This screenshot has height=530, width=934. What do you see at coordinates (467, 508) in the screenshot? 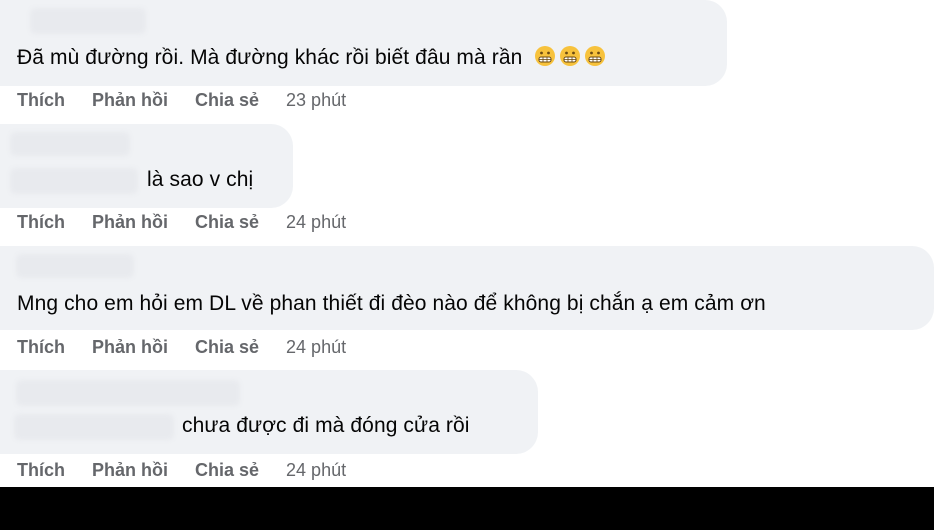
I see `footer-black-bar` at bounding box center [467, 508].